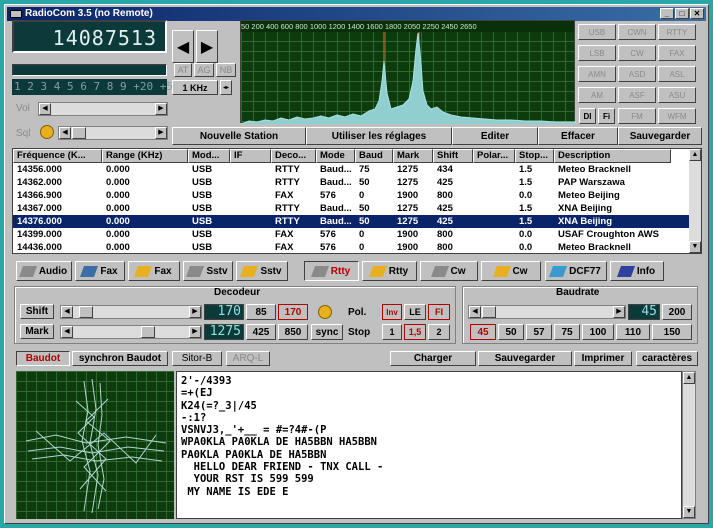 The width and height of the screenshot is (713, 528). What do you see at coordinates (689, 445) in the screenshot?
I see `text-scrollbar: ▲ ▼` at bounding box center [689, 445].